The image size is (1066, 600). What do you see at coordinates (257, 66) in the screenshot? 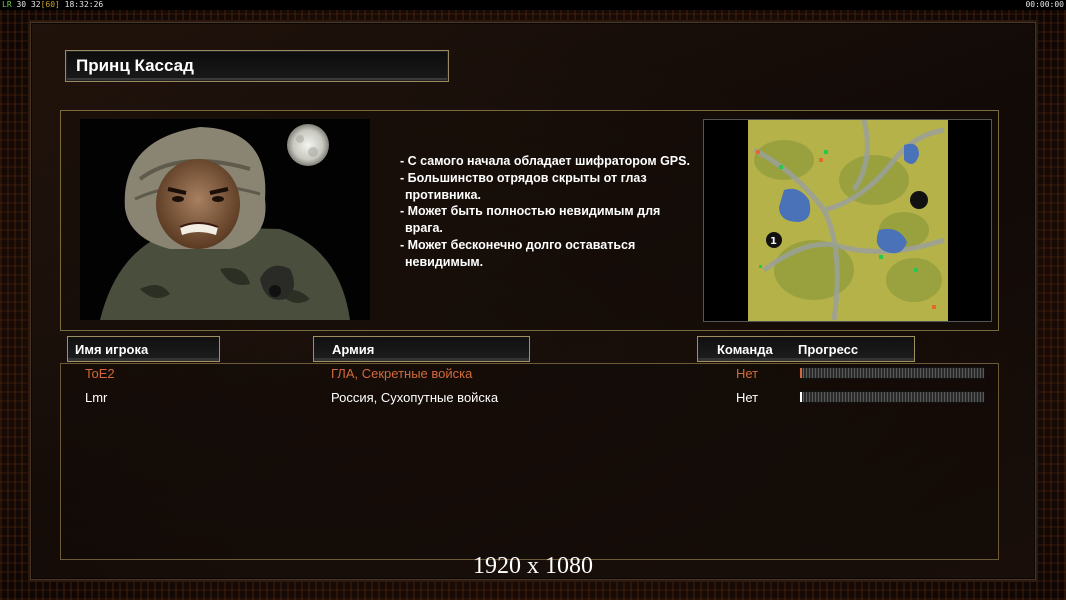
I see `general-title-box: Принц Кассад` at bounding box center [257, 66].